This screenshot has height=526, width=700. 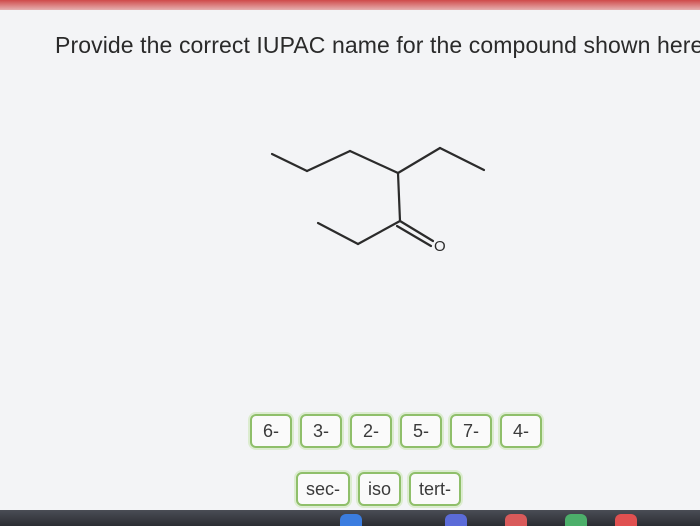 I want to click on locant-button-5: 5-, so click(x=421, y=431).